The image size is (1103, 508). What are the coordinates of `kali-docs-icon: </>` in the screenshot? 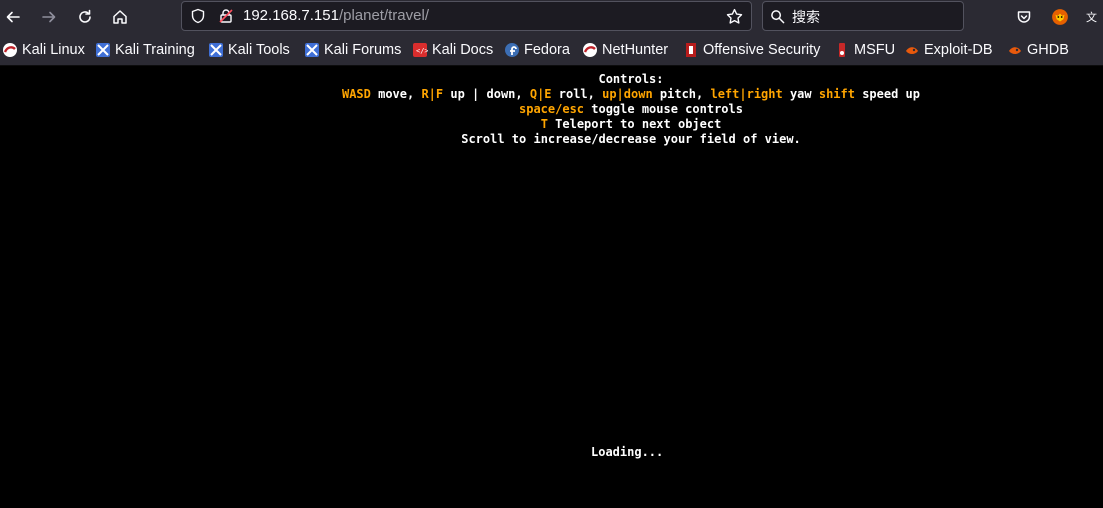 It's located at (420, 50).